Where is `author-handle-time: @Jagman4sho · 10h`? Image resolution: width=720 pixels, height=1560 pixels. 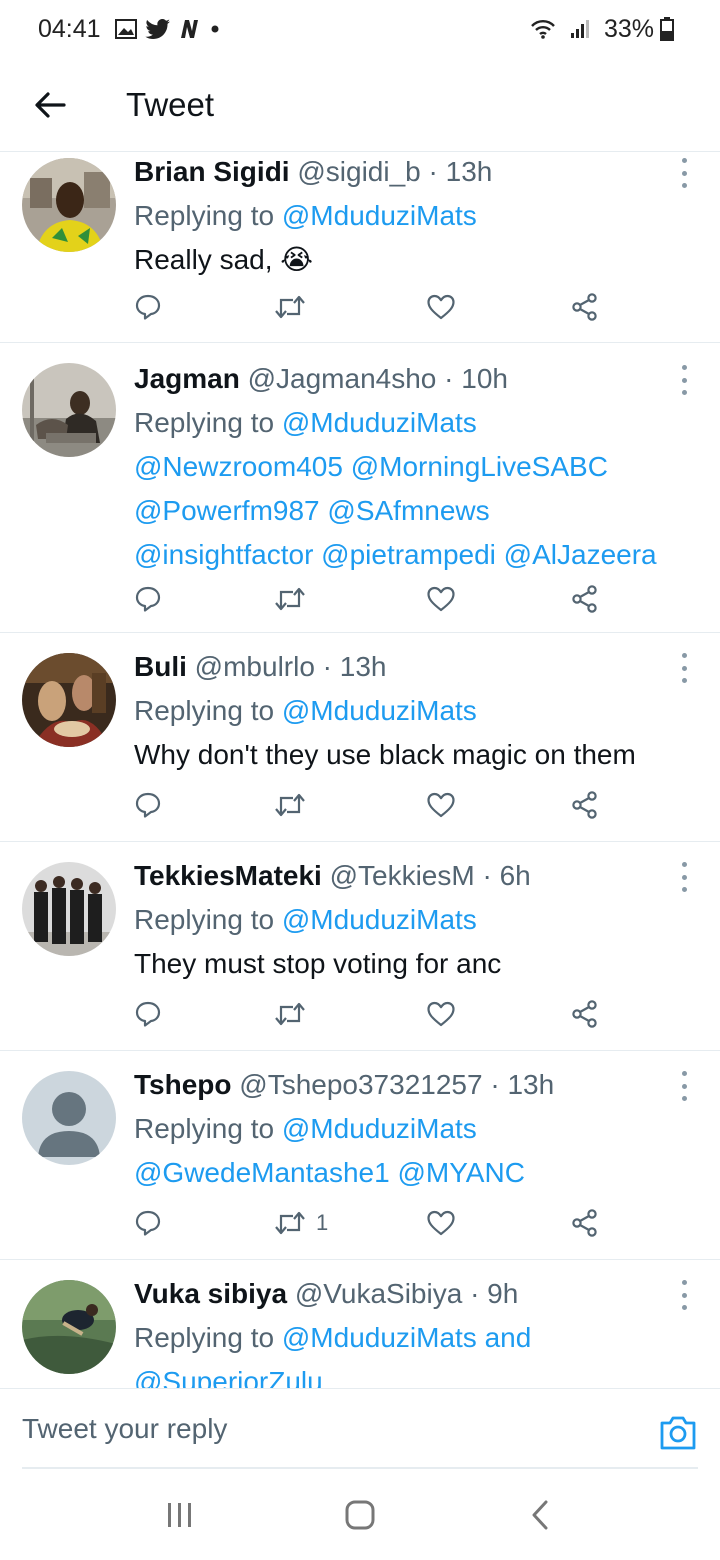 author-handle-time: @Jagman4sho · 10h is located at coordinates (378, 378).